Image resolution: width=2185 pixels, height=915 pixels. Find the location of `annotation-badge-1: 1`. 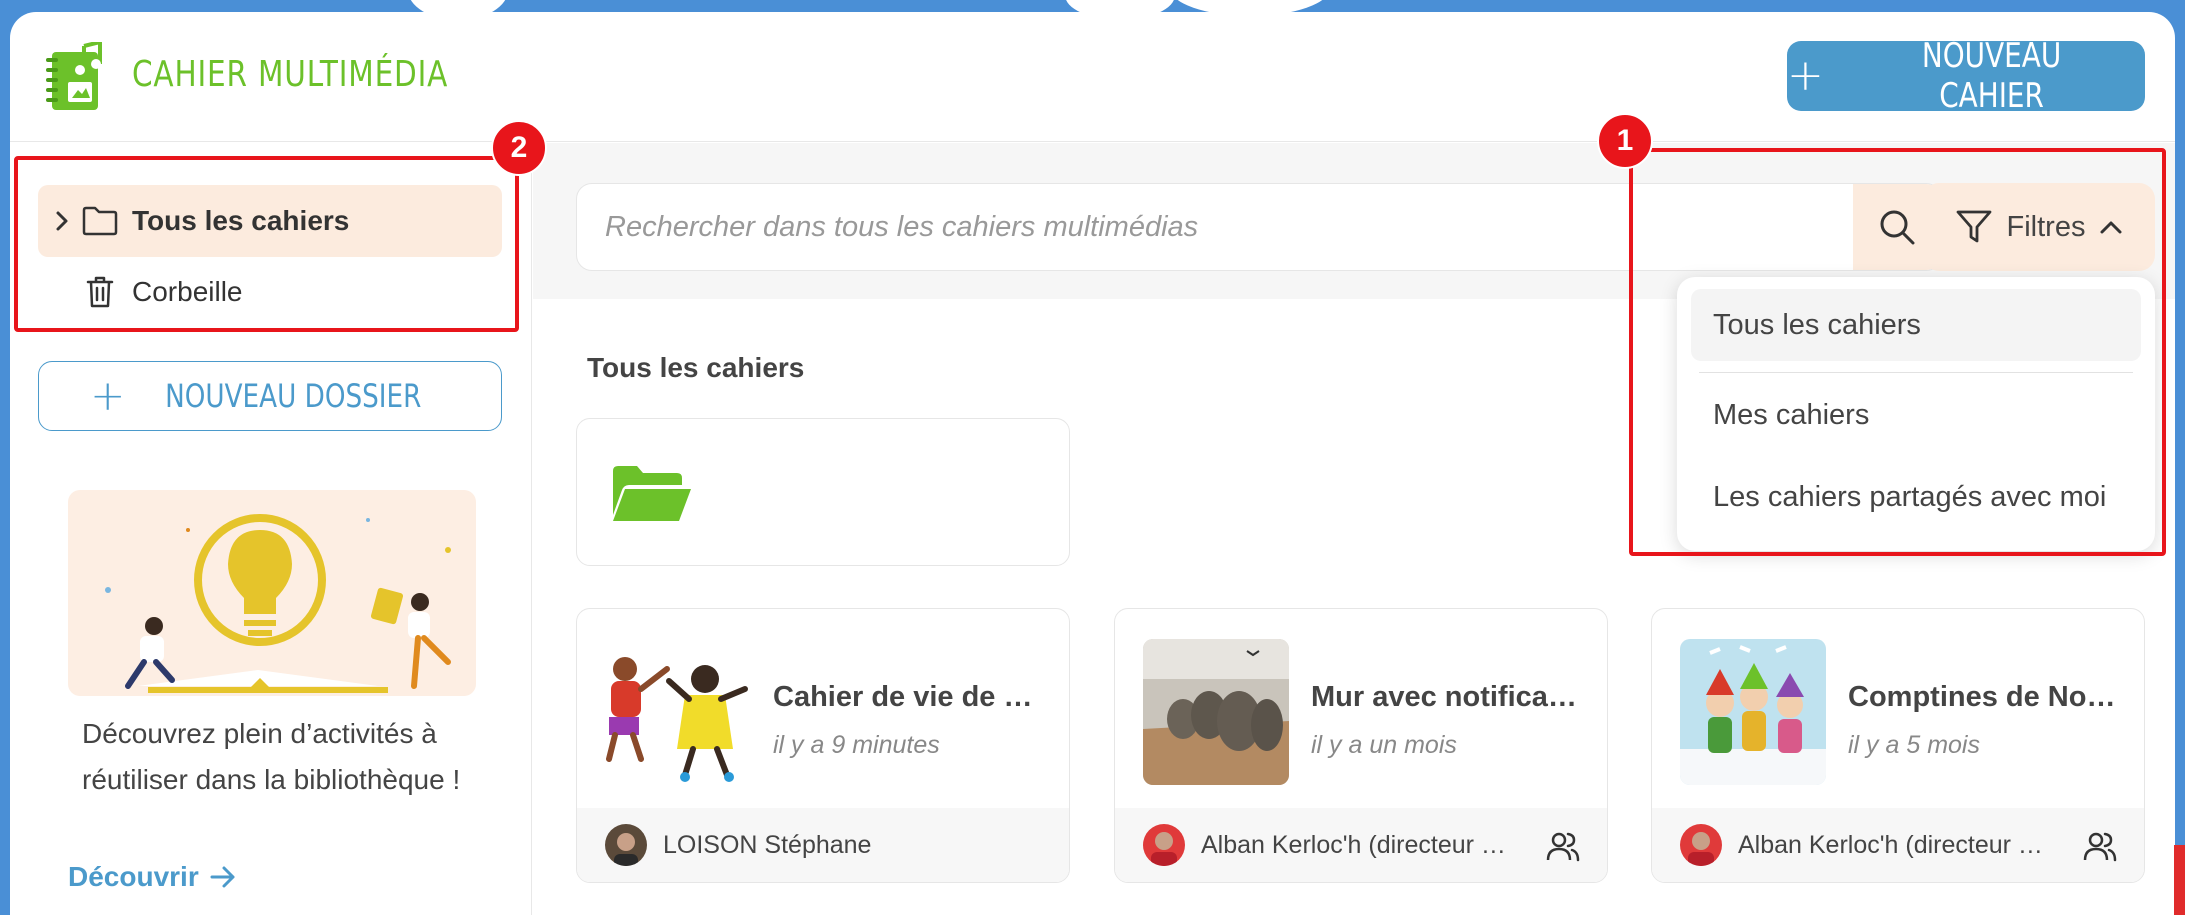

annotation-badge-1: 1 is located at coordinates (1625, 141).